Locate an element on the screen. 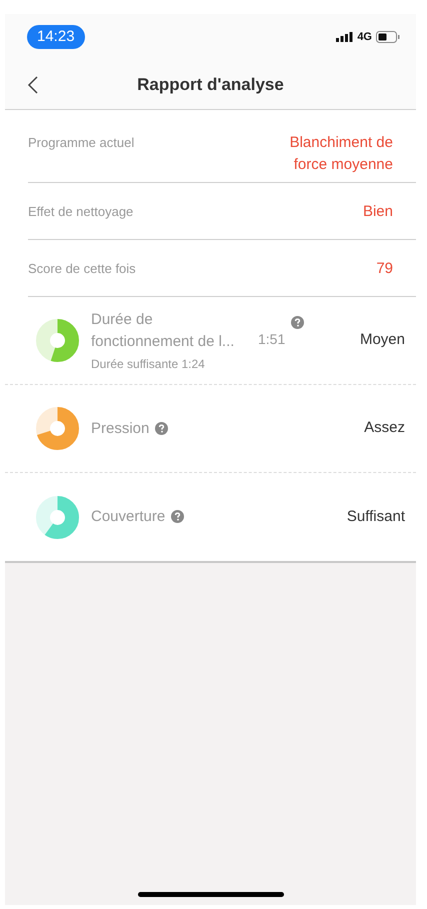 This screenshot has height=909, width=427. page-title: Rapport d'analyse is located at coordinates (210, 85).